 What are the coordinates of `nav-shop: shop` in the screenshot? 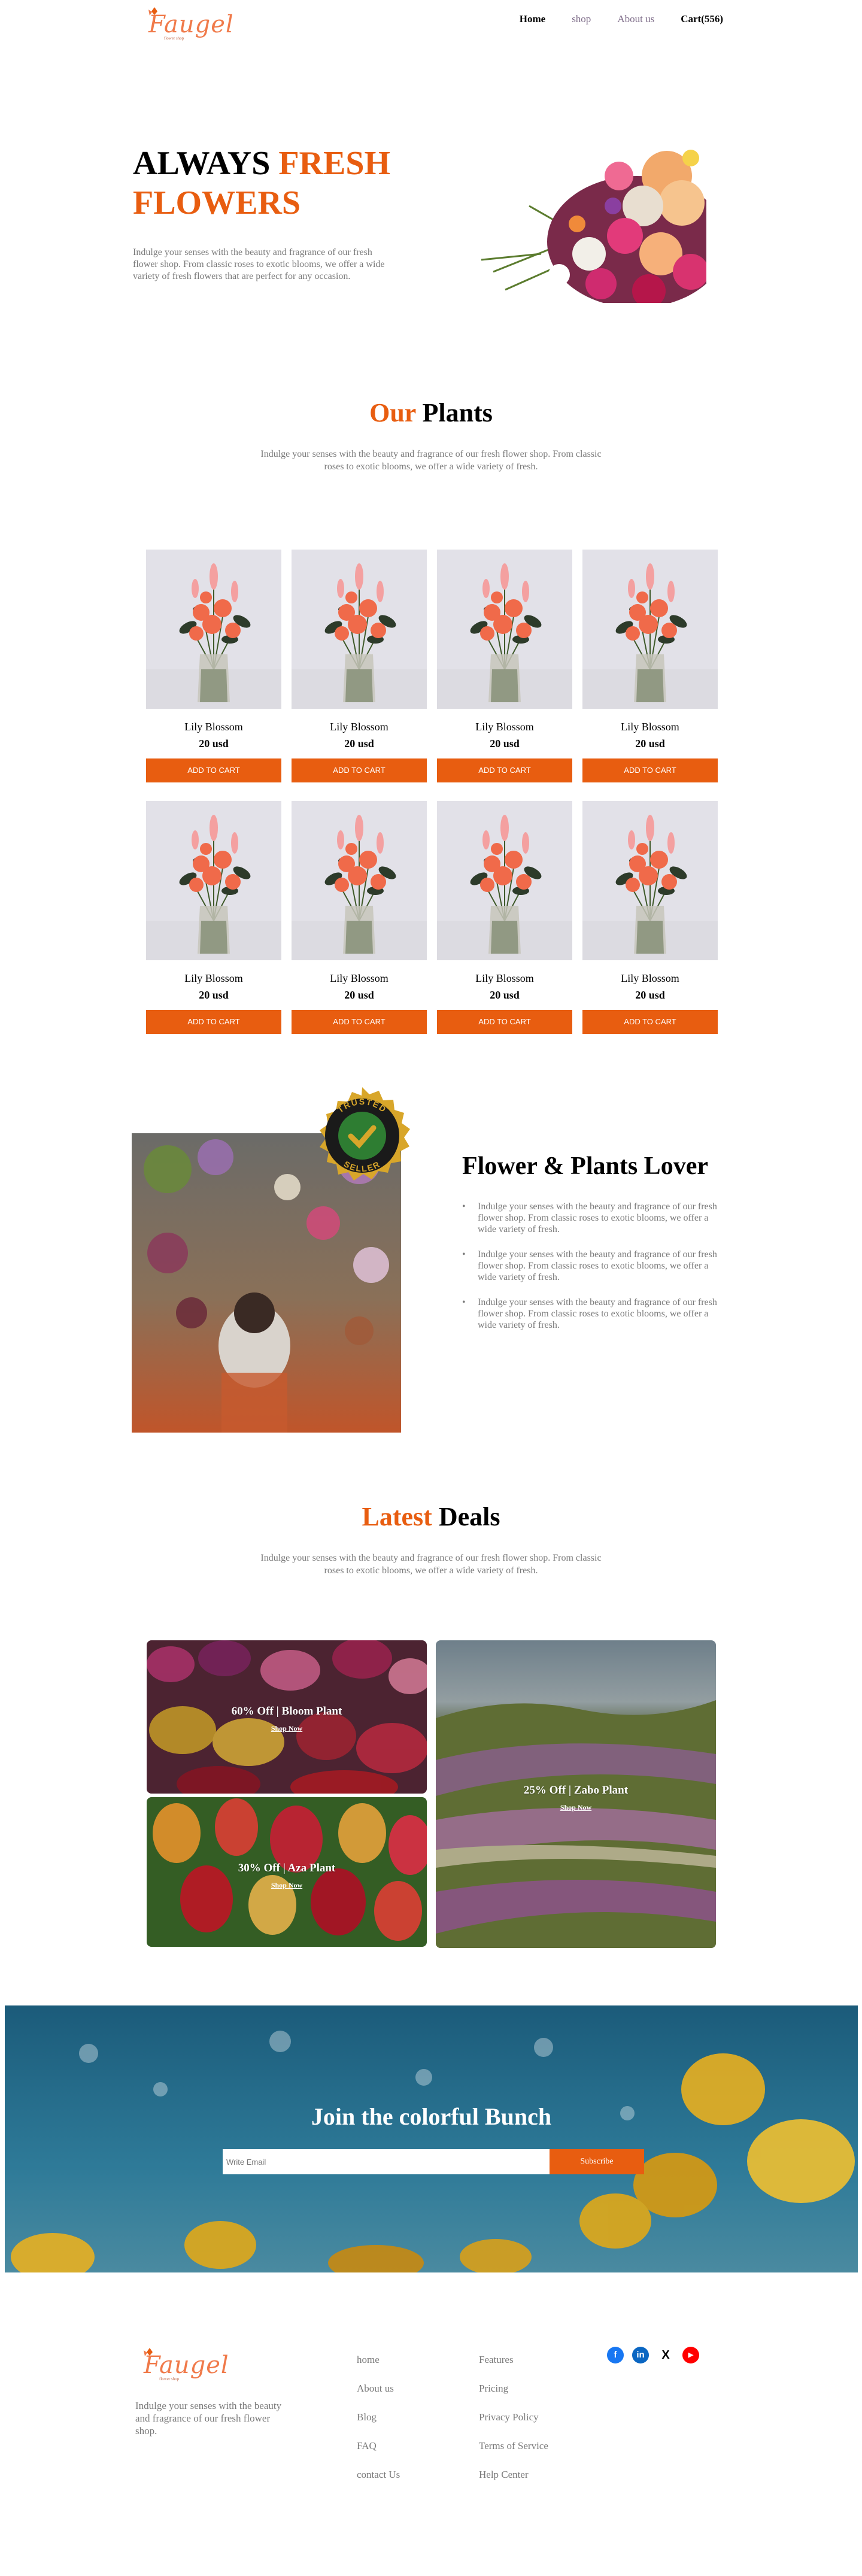 It's located at (581, 19).